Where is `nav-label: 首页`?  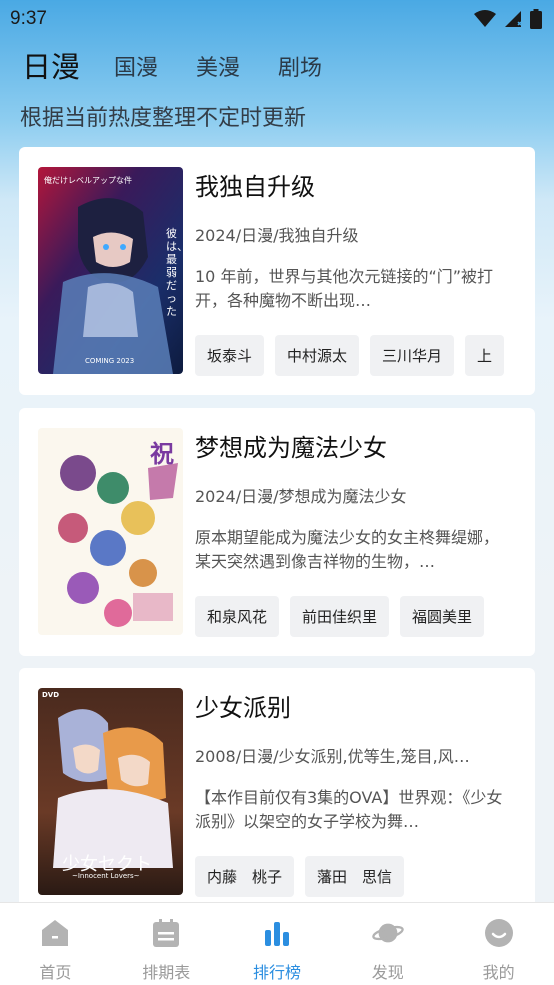
nav-label: 首页 is located at coordinates (55, 972).